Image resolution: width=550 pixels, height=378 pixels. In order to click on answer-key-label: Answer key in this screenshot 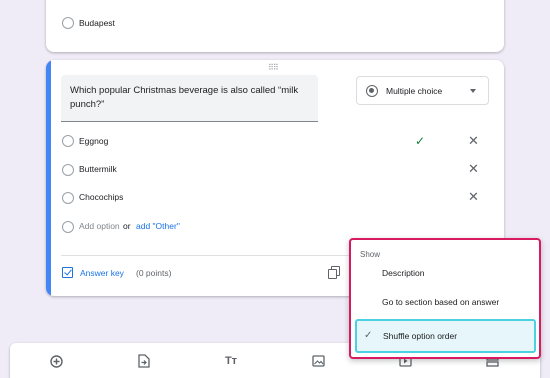, I will do `click(102, 273)`.